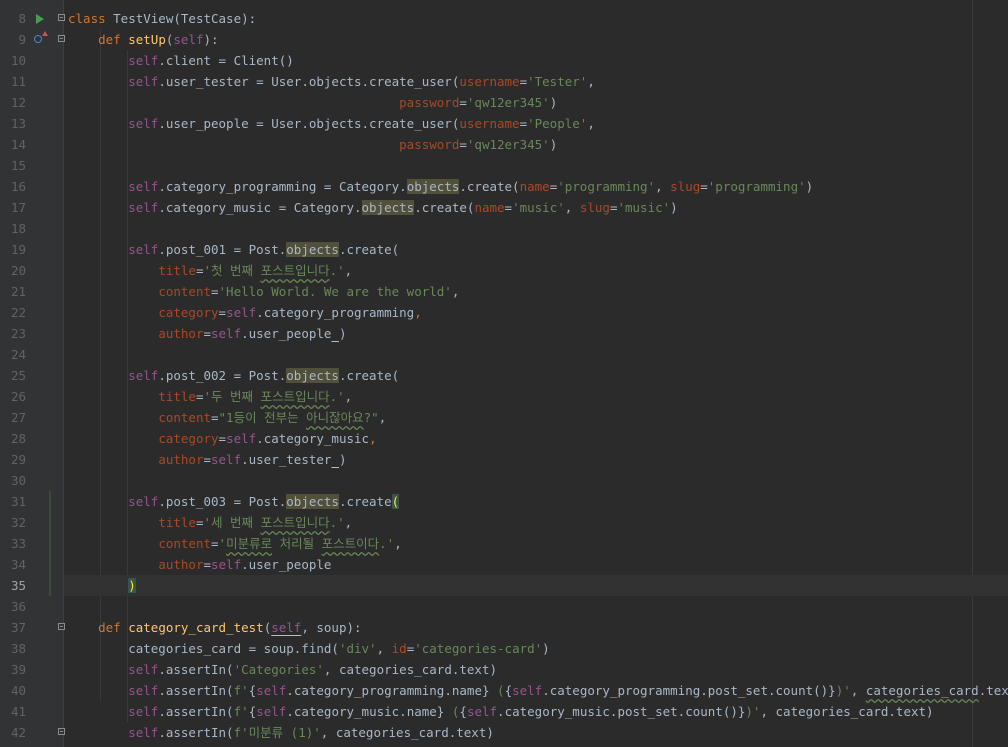 This screenshot has width=1008, height=747. I want to click on gutter-line: 8, so click(32, 18).